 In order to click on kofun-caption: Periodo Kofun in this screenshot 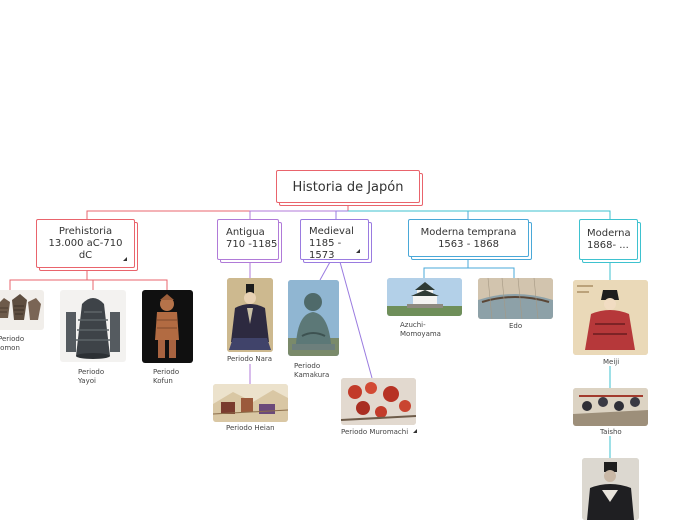, I will do `click(166, 376)`.